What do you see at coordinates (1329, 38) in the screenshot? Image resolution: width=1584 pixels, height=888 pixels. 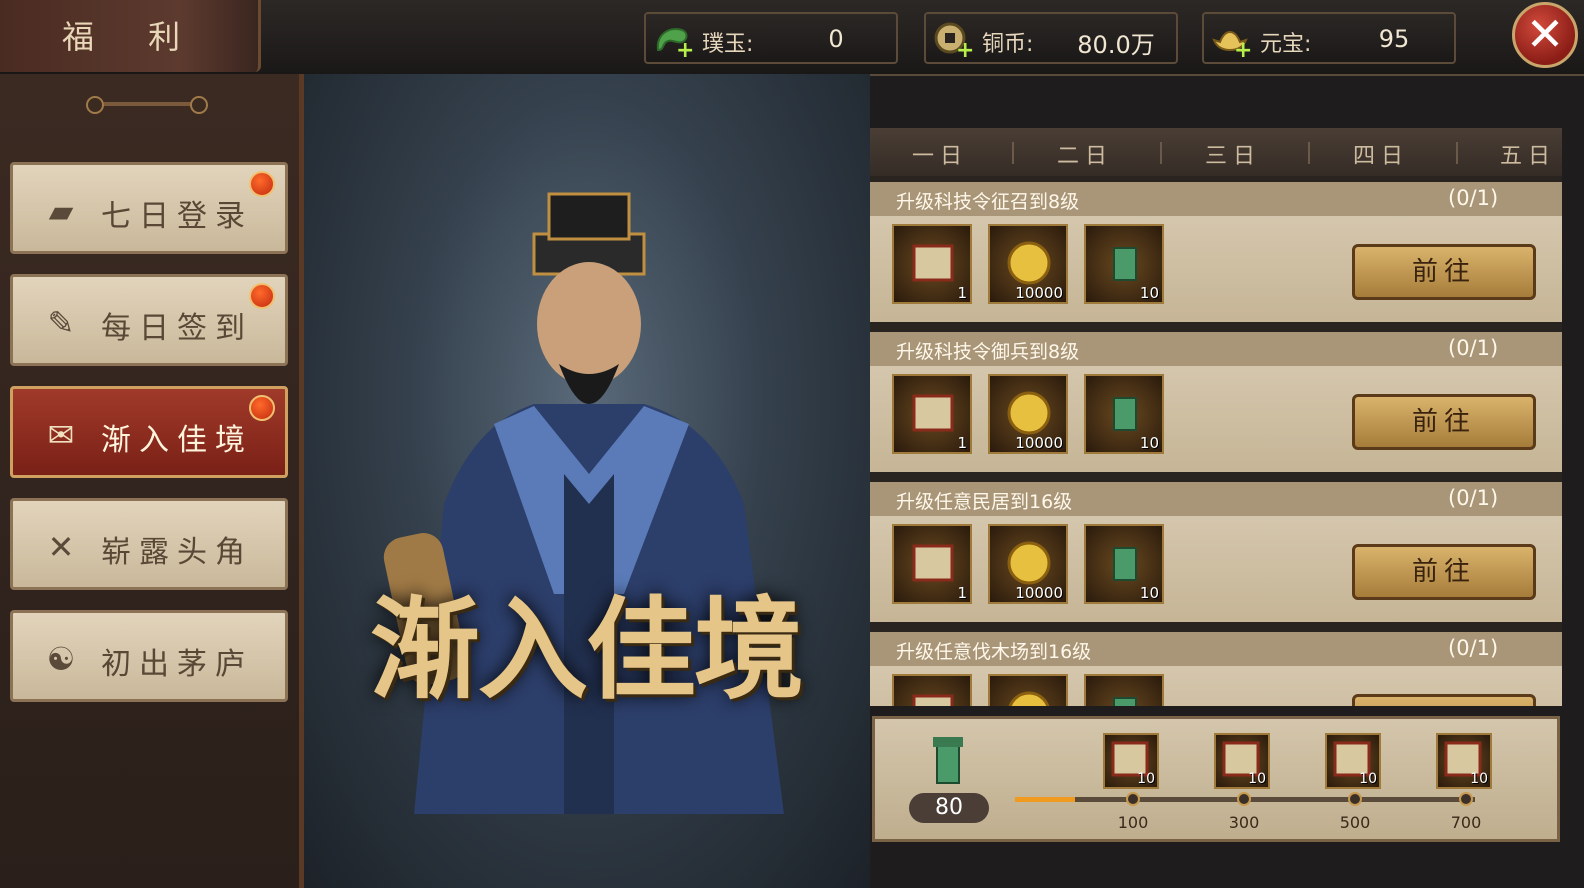 I see `ingots-resource: + 元宝: 95` at bounding box center [1329, 38].